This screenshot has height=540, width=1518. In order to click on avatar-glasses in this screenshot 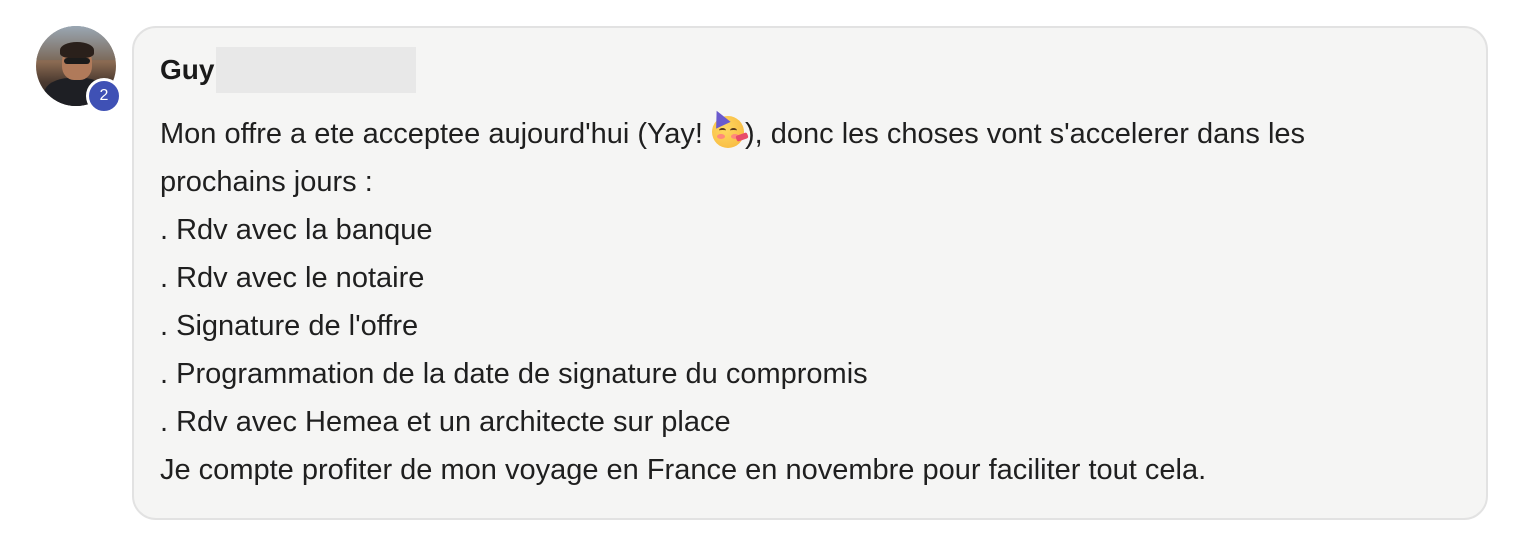, I will do `click(77, 61)`.